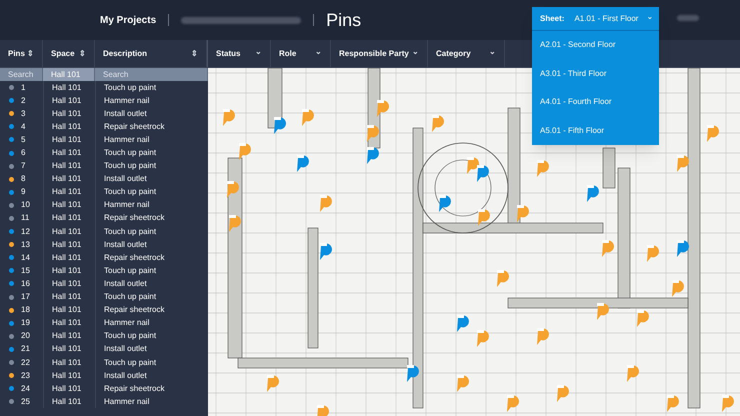 This screenshot has height=416, width=740. Describe the element at coordinates (151, 53) in the screenshot. I see `column-header: Description ⇕` at that location.